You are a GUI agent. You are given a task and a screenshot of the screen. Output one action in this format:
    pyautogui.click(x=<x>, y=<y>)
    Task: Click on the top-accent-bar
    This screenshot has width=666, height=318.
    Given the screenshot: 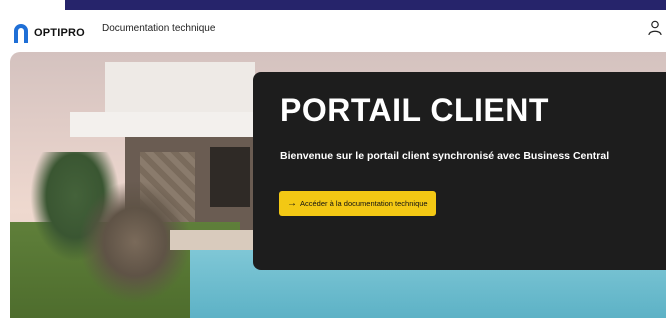 What is the action you would take?
    pyautogui.click(x=365, y=5)
    